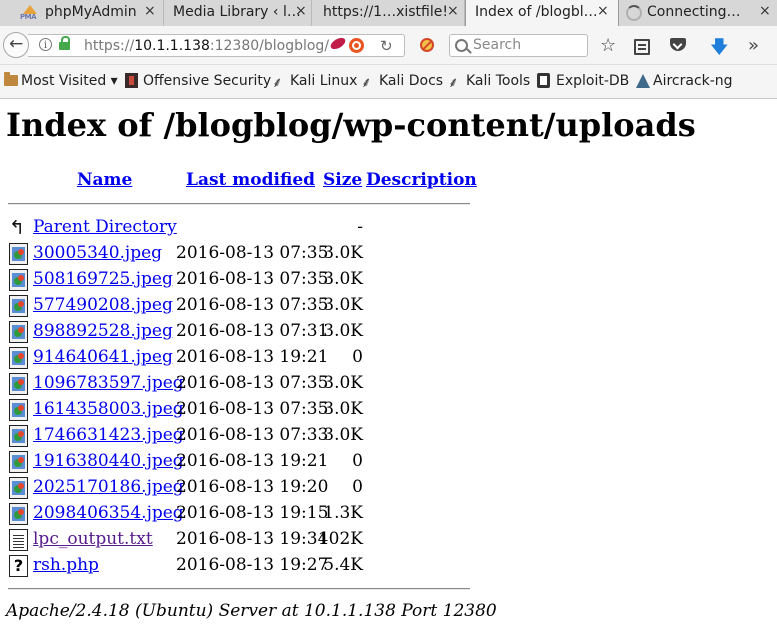 The image size is (777, 630). Describe the element at coordinates (388, 565) in the screenshot. I see `file-row: ? rsh.php 2016-08-13 19:27 5.4K` at that location.